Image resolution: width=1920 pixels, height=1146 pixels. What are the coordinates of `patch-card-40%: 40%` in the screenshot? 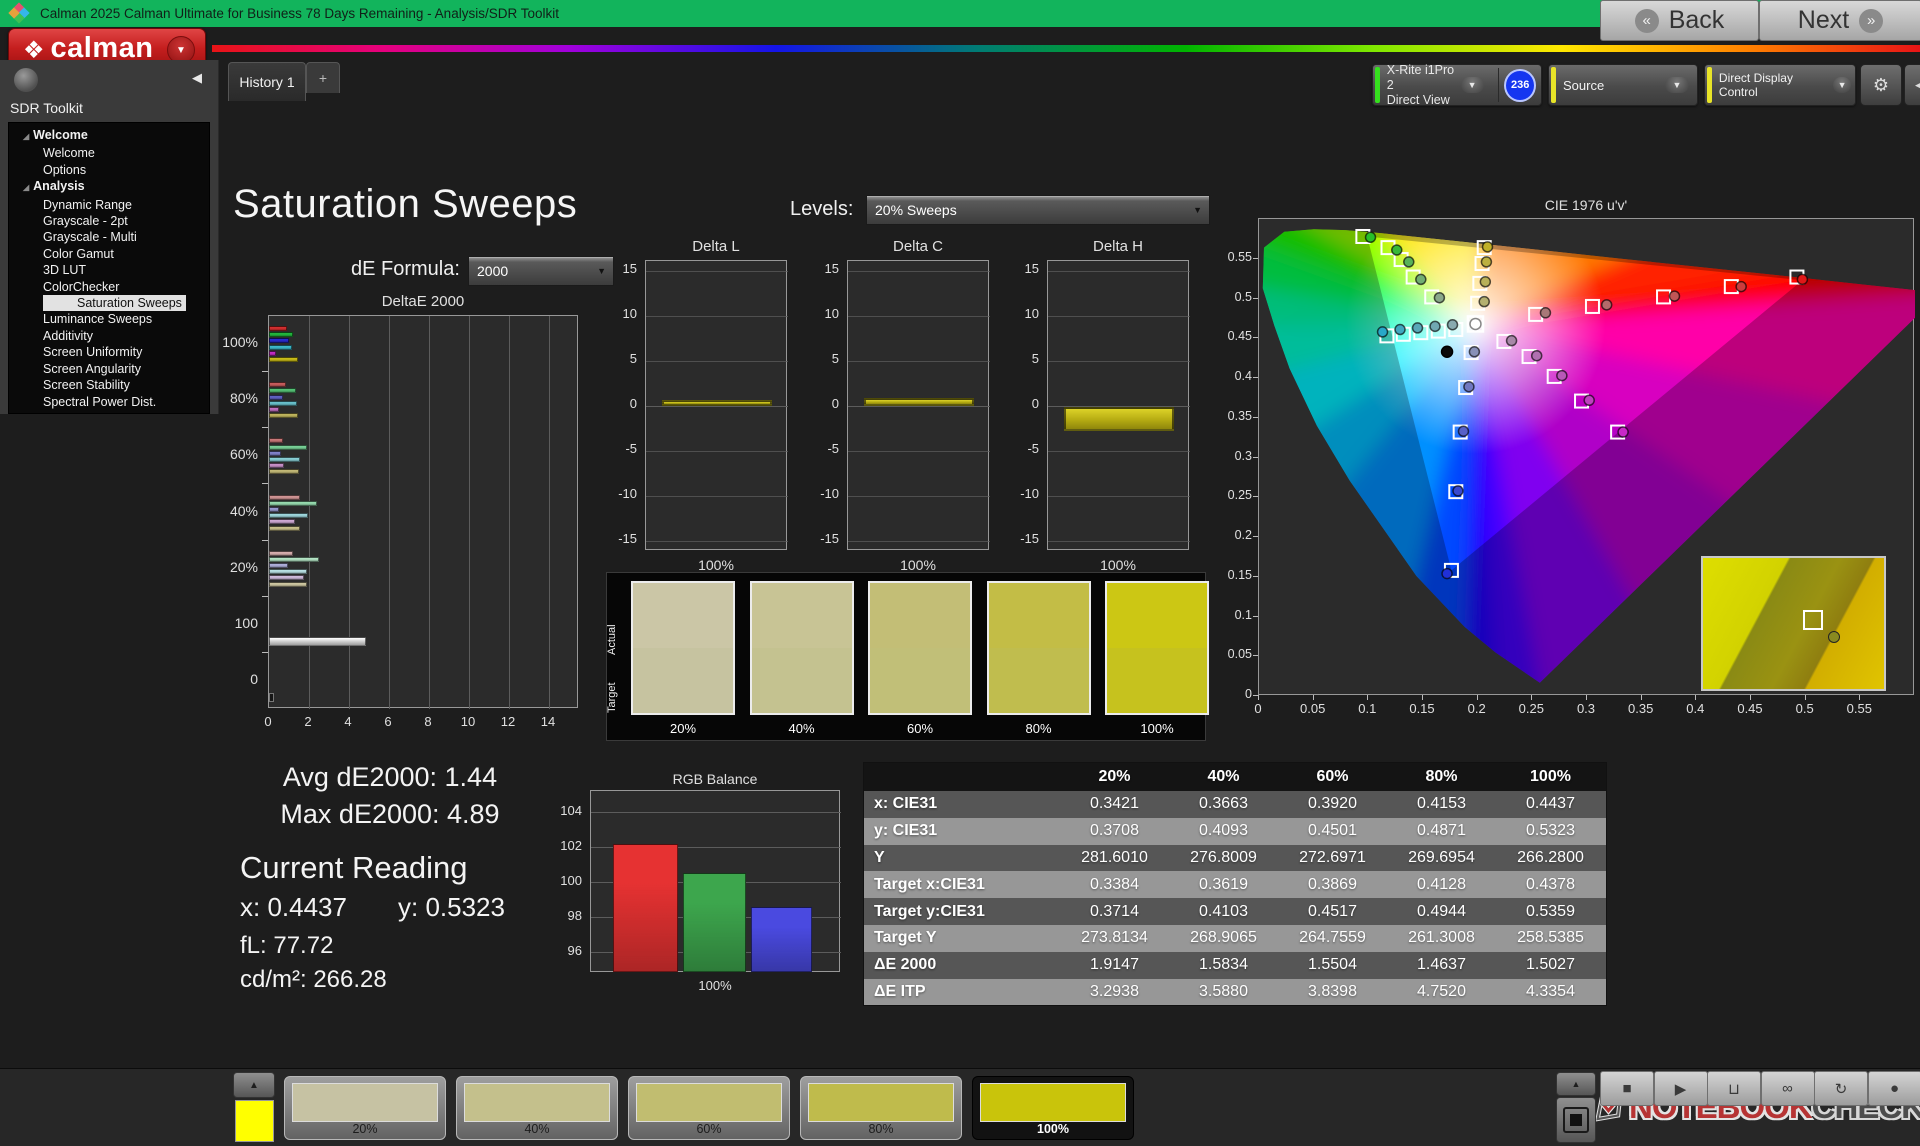 It's located at (537, 1108).